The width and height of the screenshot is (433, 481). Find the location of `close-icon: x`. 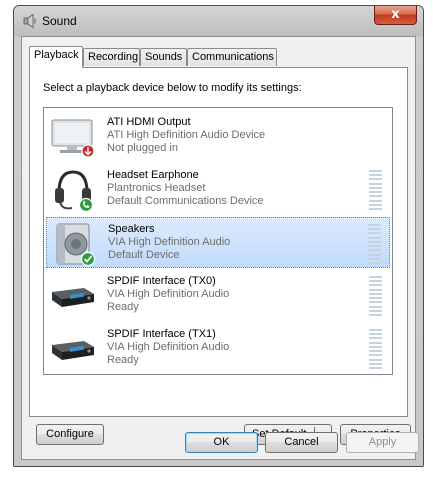

close-icon: x is located at coordinates (395, 14).